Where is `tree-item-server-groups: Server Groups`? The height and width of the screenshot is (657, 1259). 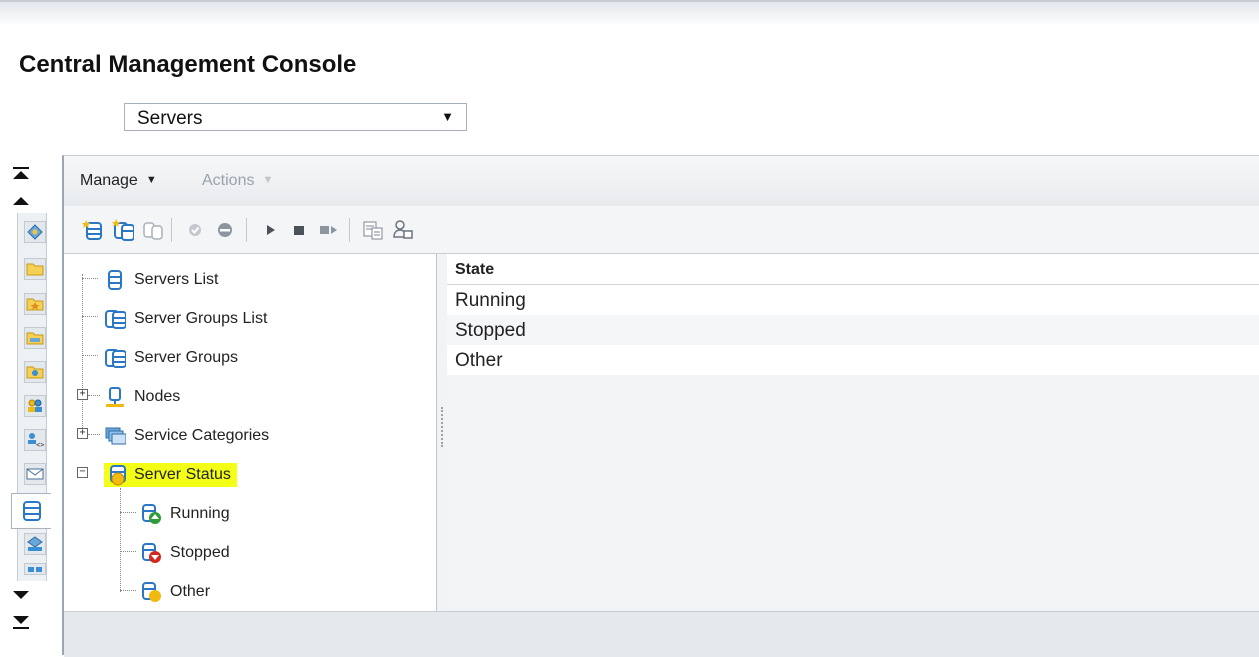 tree-item-server-groups: Server Groups is located at coordinates (171, 358).